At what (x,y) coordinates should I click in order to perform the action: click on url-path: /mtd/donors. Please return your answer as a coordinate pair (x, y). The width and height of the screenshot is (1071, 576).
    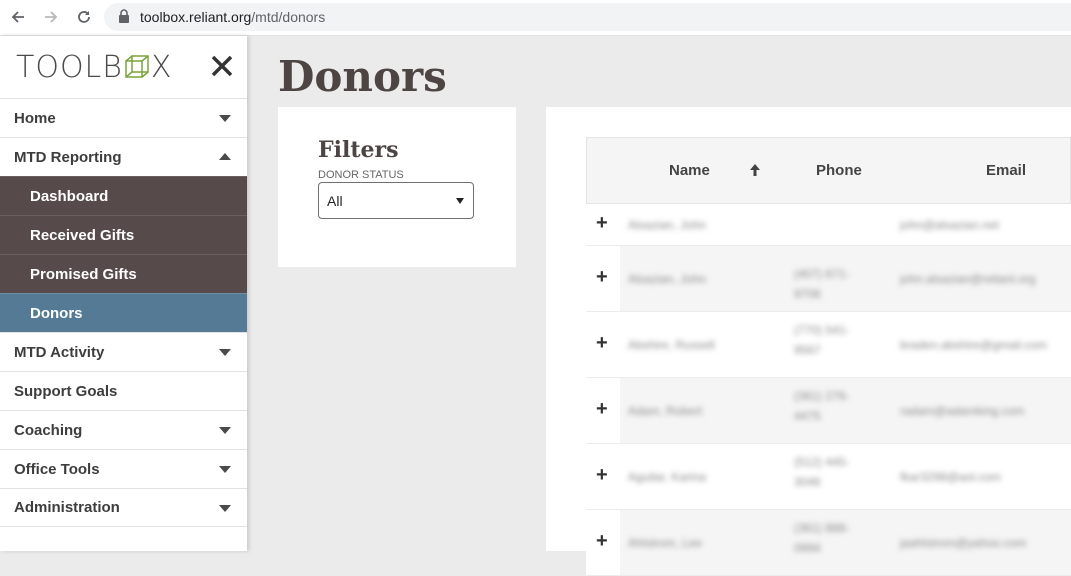
    Looking at the image, I should click on (288, 17).